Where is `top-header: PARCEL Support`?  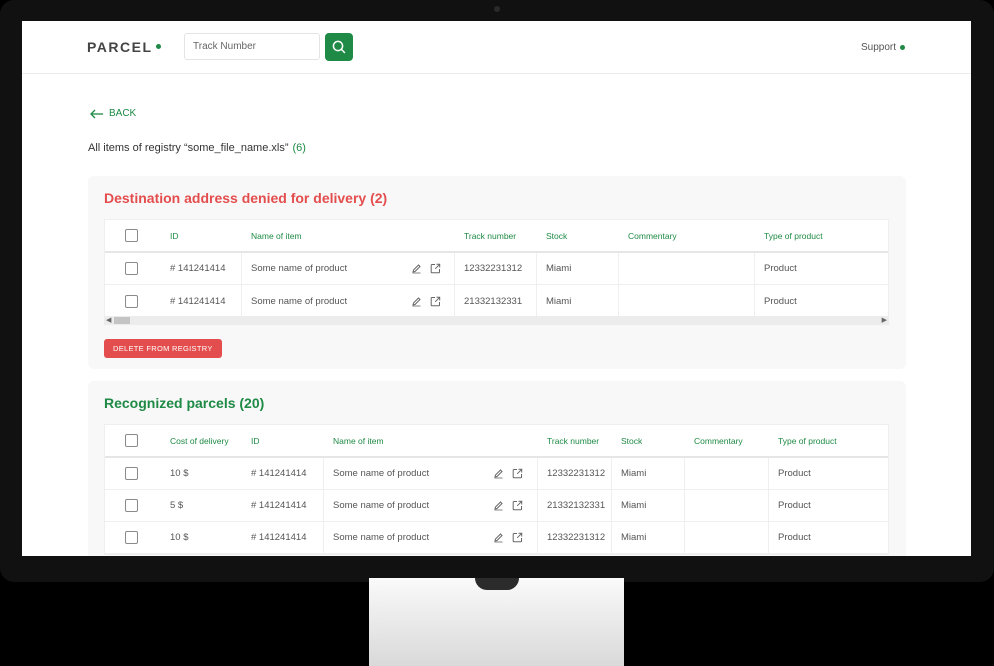 top-header: PARCEL Support is located at coordinates (496, 47).